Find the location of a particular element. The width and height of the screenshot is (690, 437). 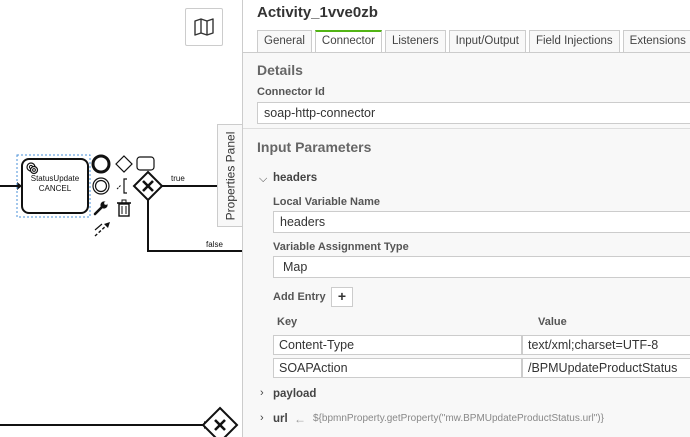

entry-value-input: text/xml;charset=UTF-8 is located at coordinates (606, 345).